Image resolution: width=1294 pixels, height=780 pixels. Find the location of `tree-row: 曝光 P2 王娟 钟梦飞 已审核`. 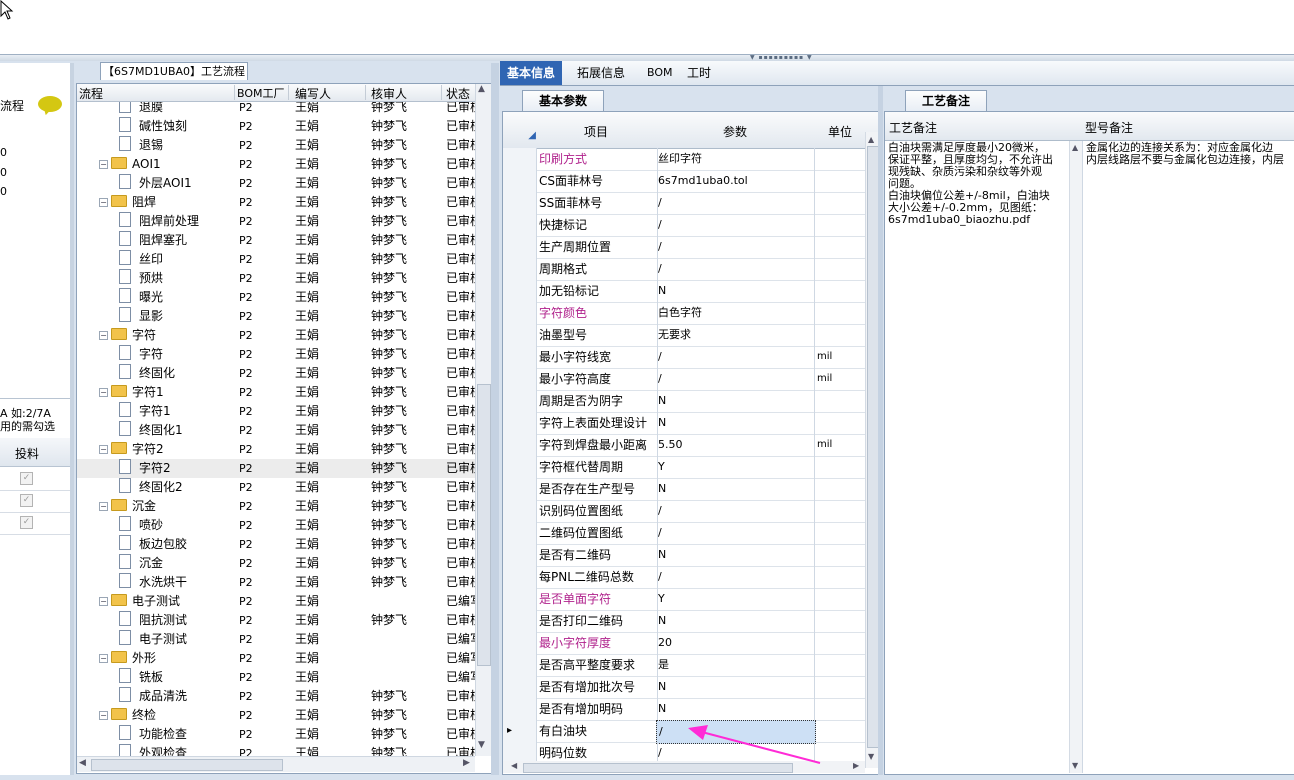

tree-row: 曝光 P2 王娟 钟梦飞 已审核 is located at coordinates (276, 297).